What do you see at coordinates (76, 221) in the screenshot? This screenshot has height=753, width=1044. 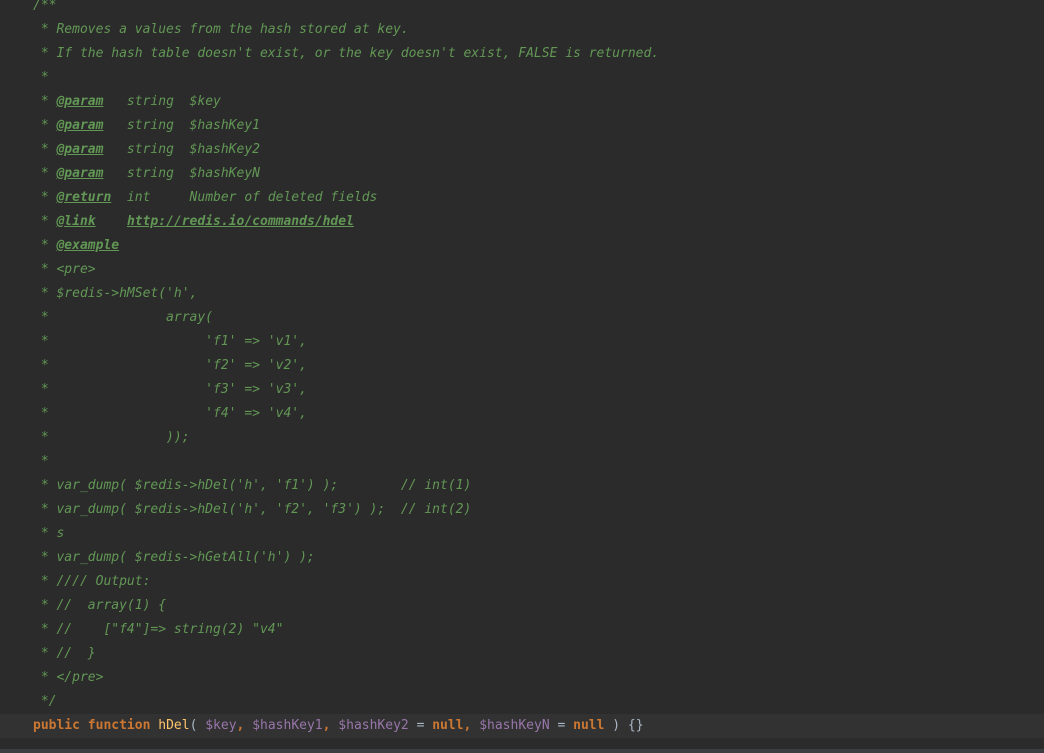 I see `code-token: @link` at bounding box center [76, 221].